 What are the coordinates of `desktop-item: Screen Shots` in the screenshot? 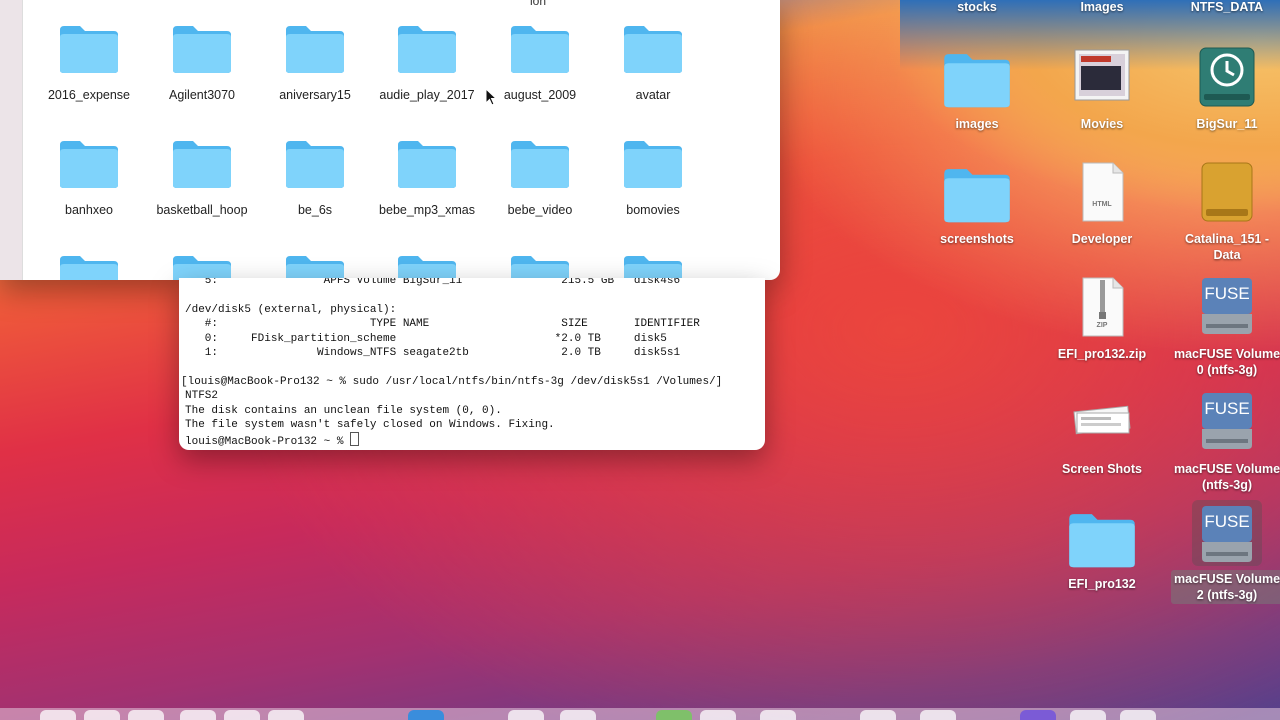 It's located at (1102, 434).